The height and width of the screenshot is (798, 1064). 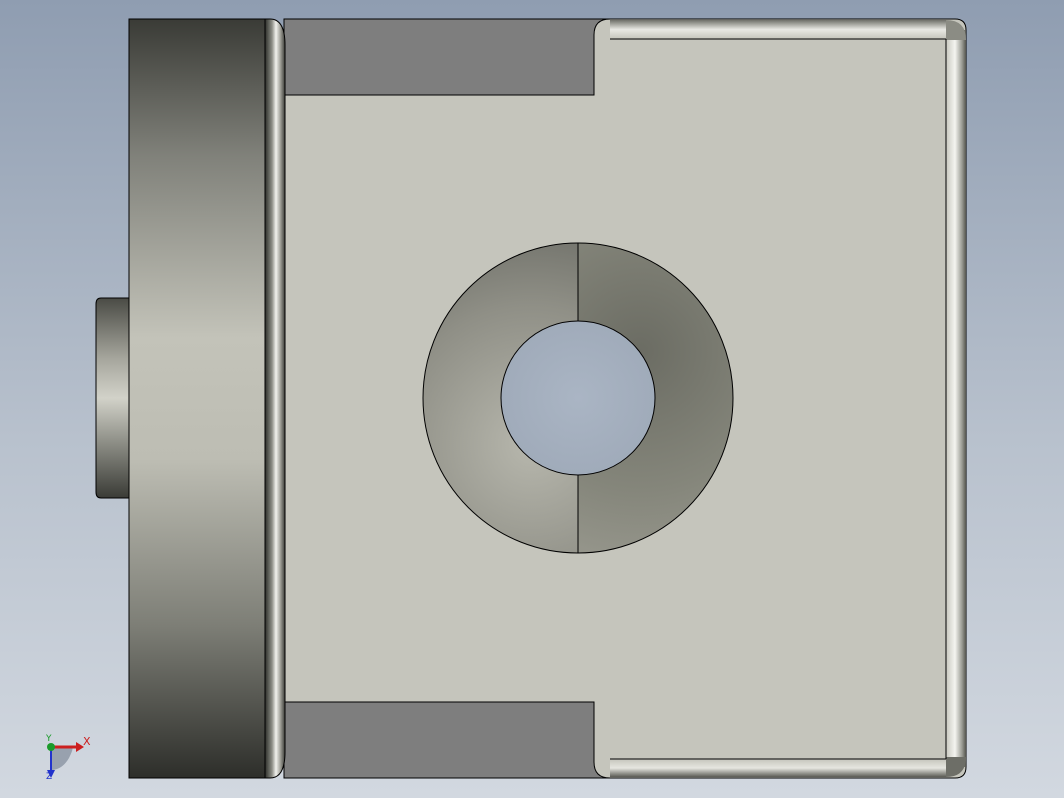 What do you see at coordinates (49, 739) in the screenshot?
I see `triad-y-label: Y` at bounding box center [49, 739].